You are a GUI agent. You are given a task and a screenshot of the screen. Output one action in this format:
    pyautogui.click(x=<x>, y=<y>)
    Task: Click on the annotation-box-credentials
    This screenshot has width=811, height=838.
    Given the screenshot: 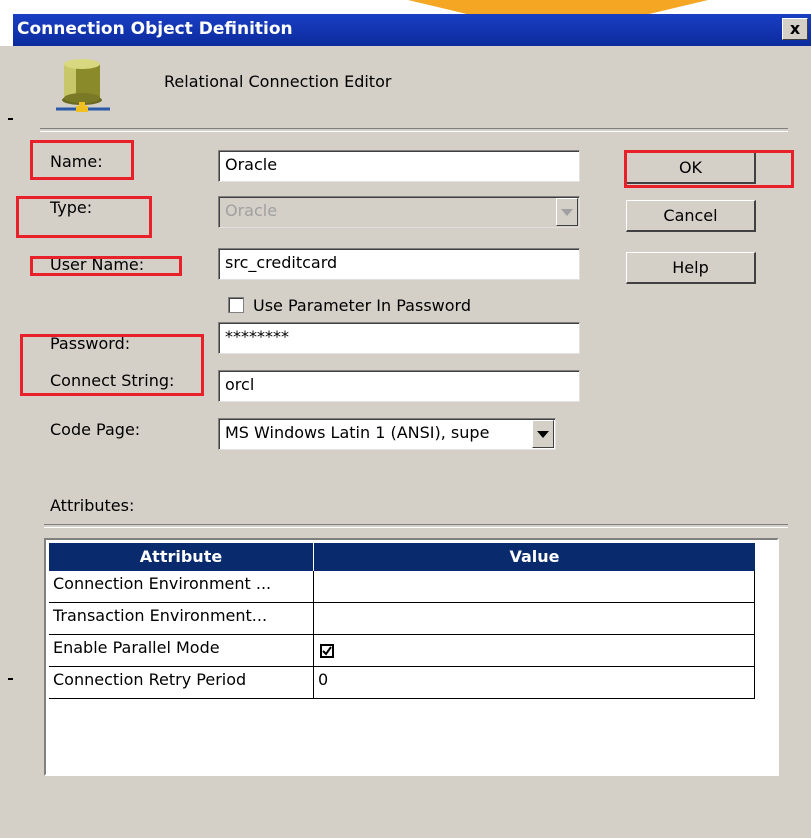 What is the action you would take?
    pyautogui.click(x=112, y=365)
    